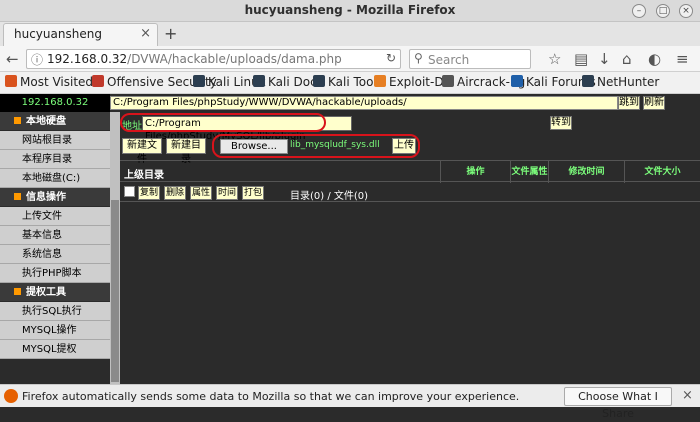  I want to click on tab-active: hucyuansheng ×, so click(80, 34).